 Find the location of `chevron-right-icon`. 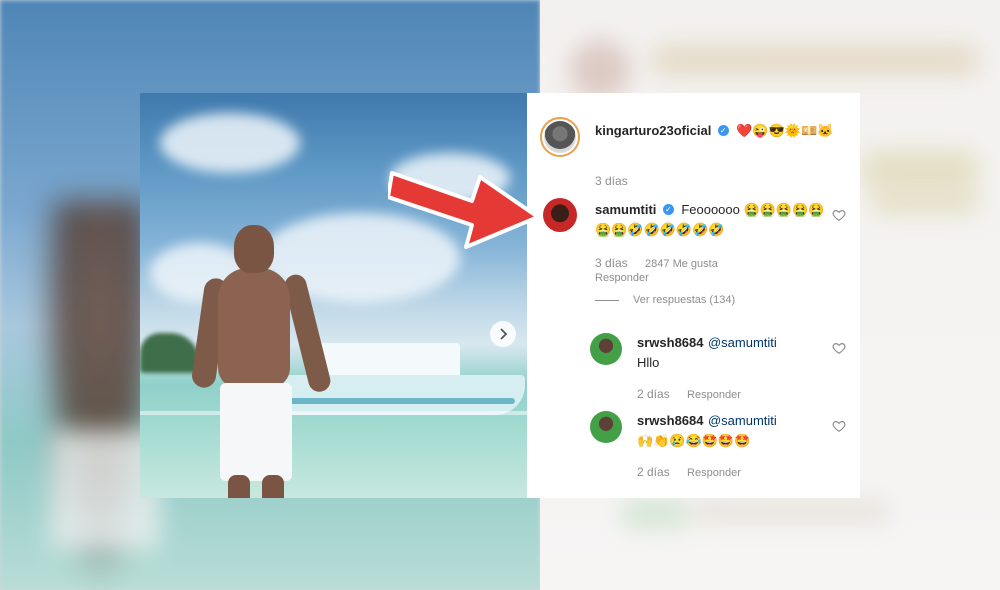

chevron-right-icon is located at coordinates (504, 334).